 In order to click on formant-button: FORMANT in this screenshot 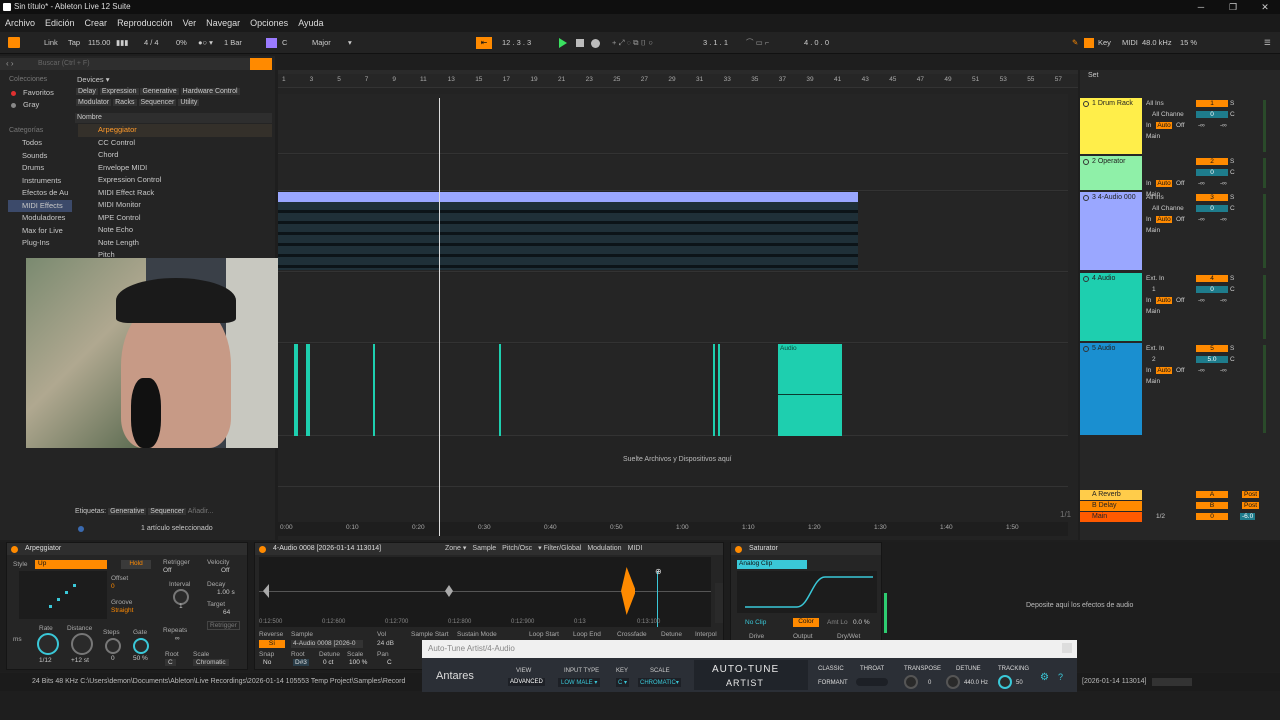, I will do `click(833, 683)`.